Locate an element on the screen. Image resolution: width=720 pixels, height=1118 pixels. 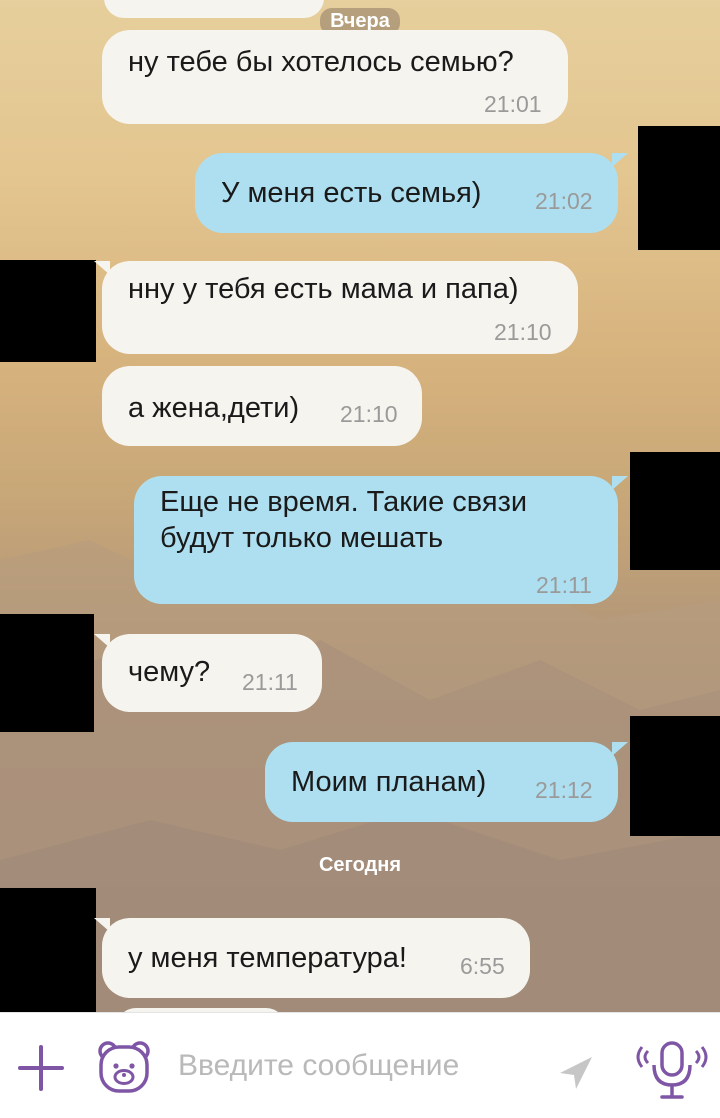
message-bubble-incoming: нну у тебя есть мама и папа) 21:10 is located at coordinates (340, 307).